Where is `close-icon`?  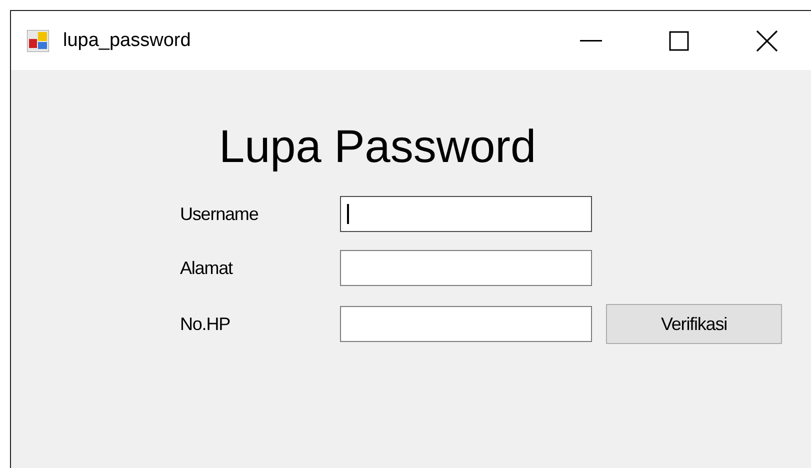 close-icon is located at coordinates (767, 41).